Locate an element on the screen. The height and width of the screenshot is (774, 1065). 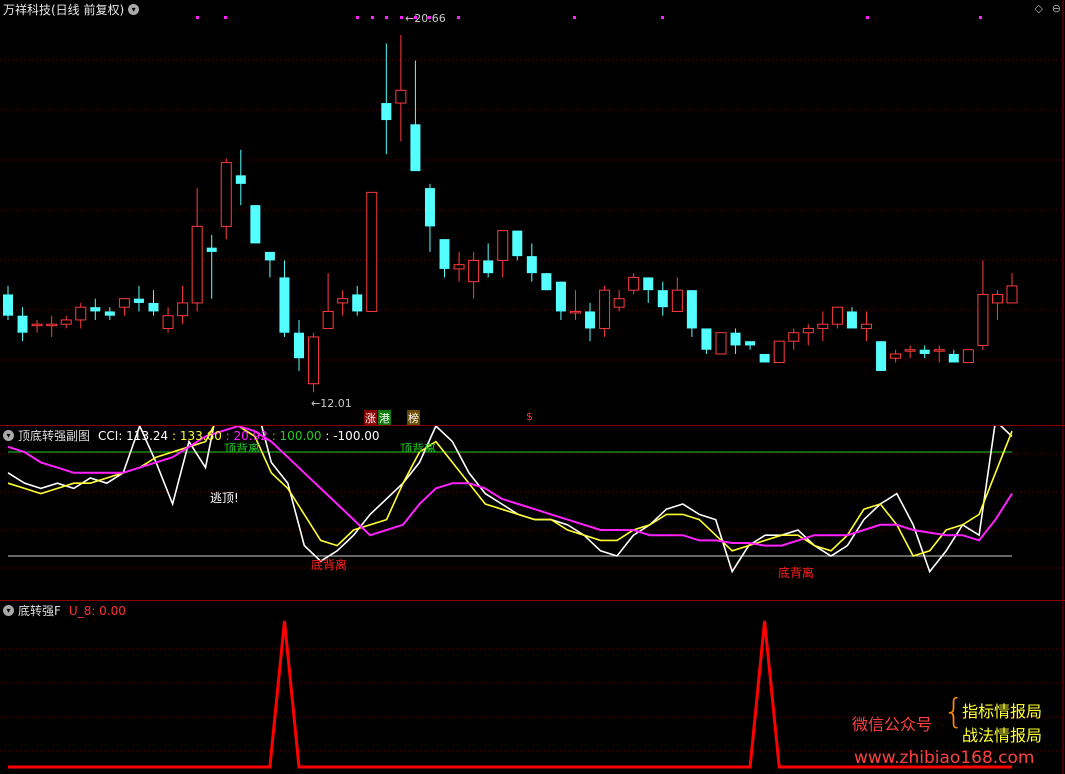
cci-value-5: -100.00 is located at coordinates (356, 435).